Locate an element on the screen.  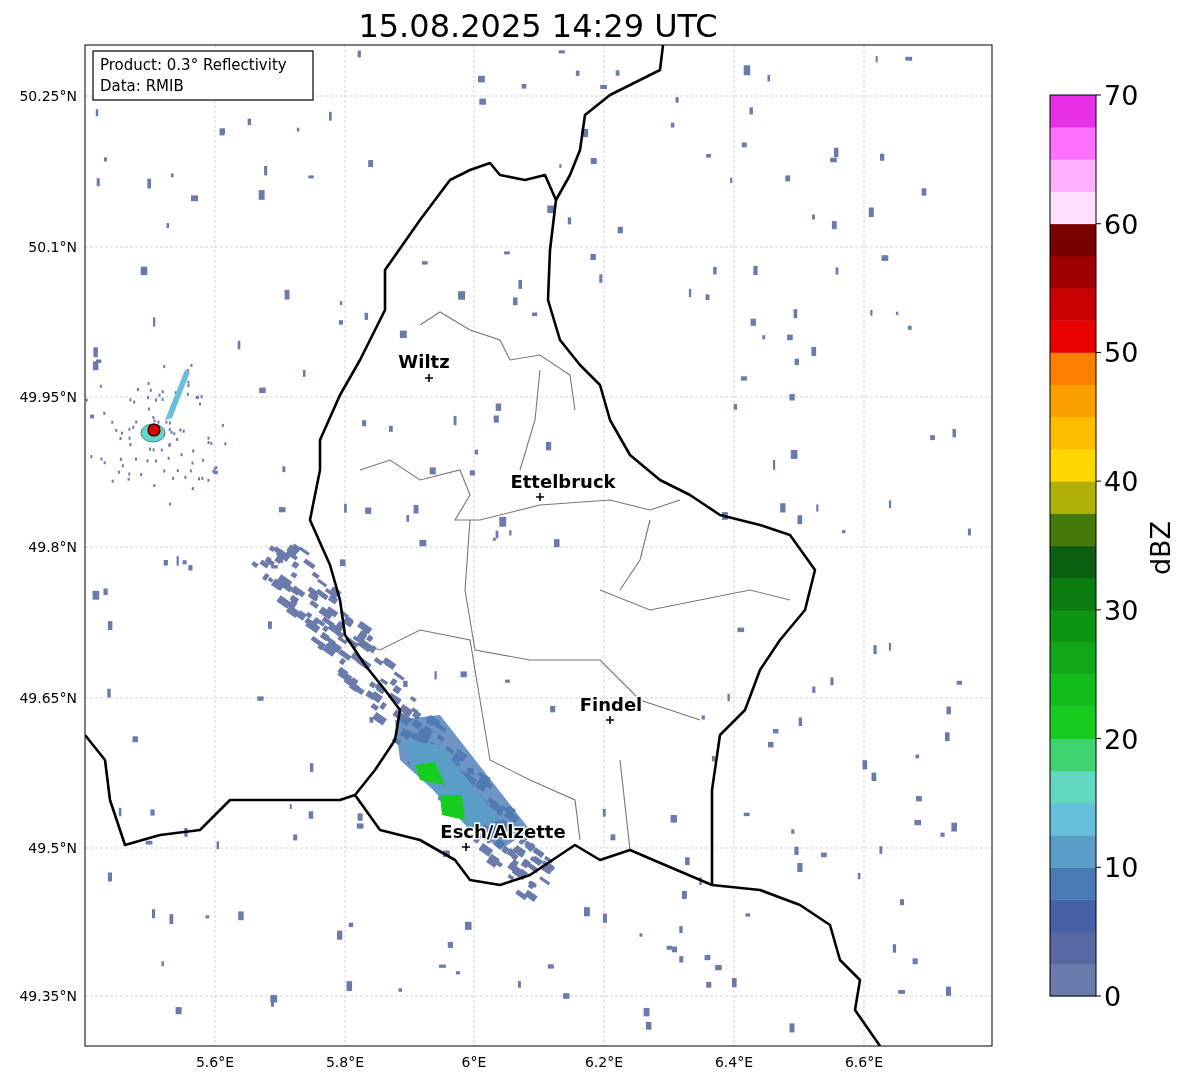
axis-tick-label: 50.25°N is located at coordinates (48, 96).